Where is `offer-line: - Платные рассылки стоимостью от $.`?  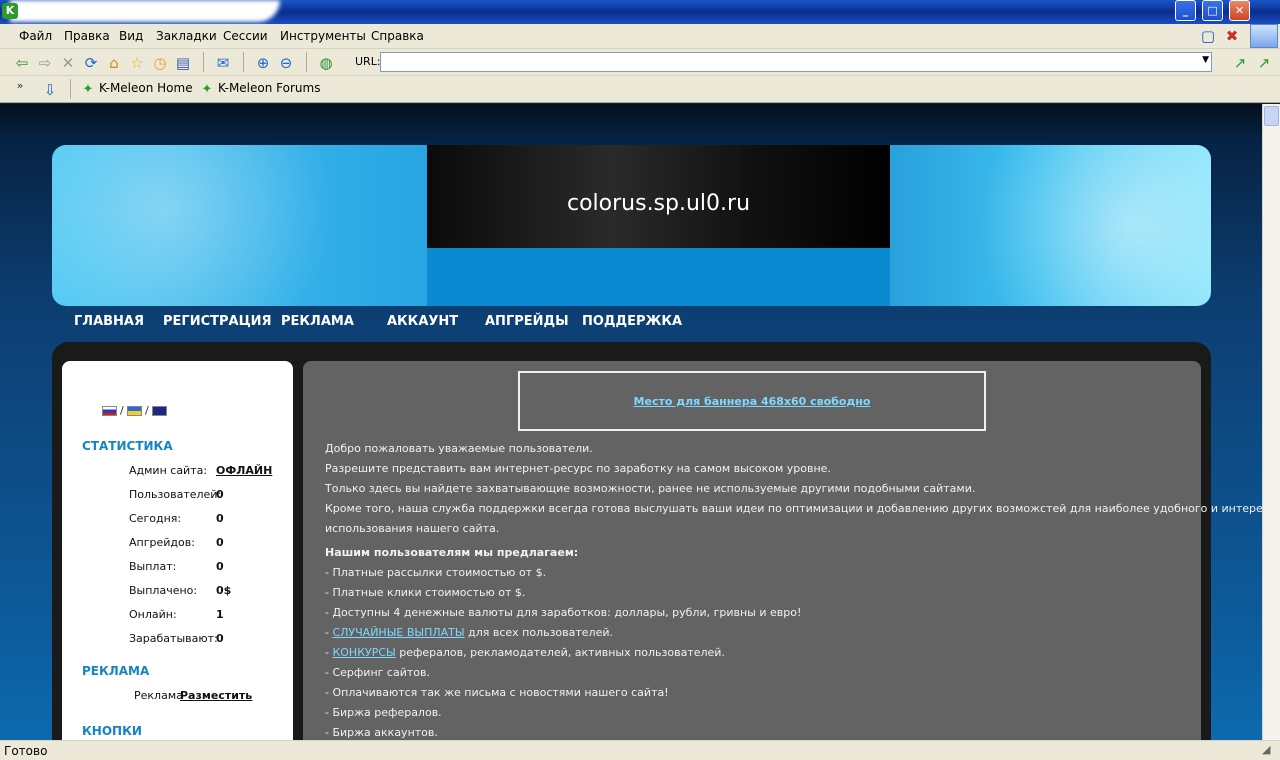 offer-line: - Платные рассылки стоимостью от $. is located at coordinates (436, 572).